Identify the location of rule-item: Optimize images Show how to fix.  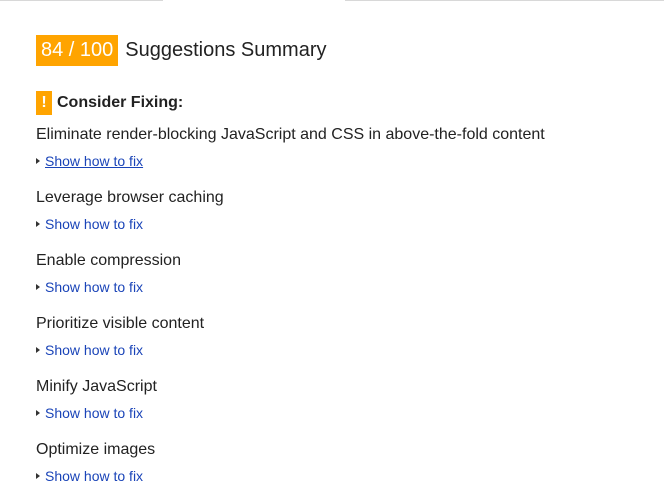
(346, 466).